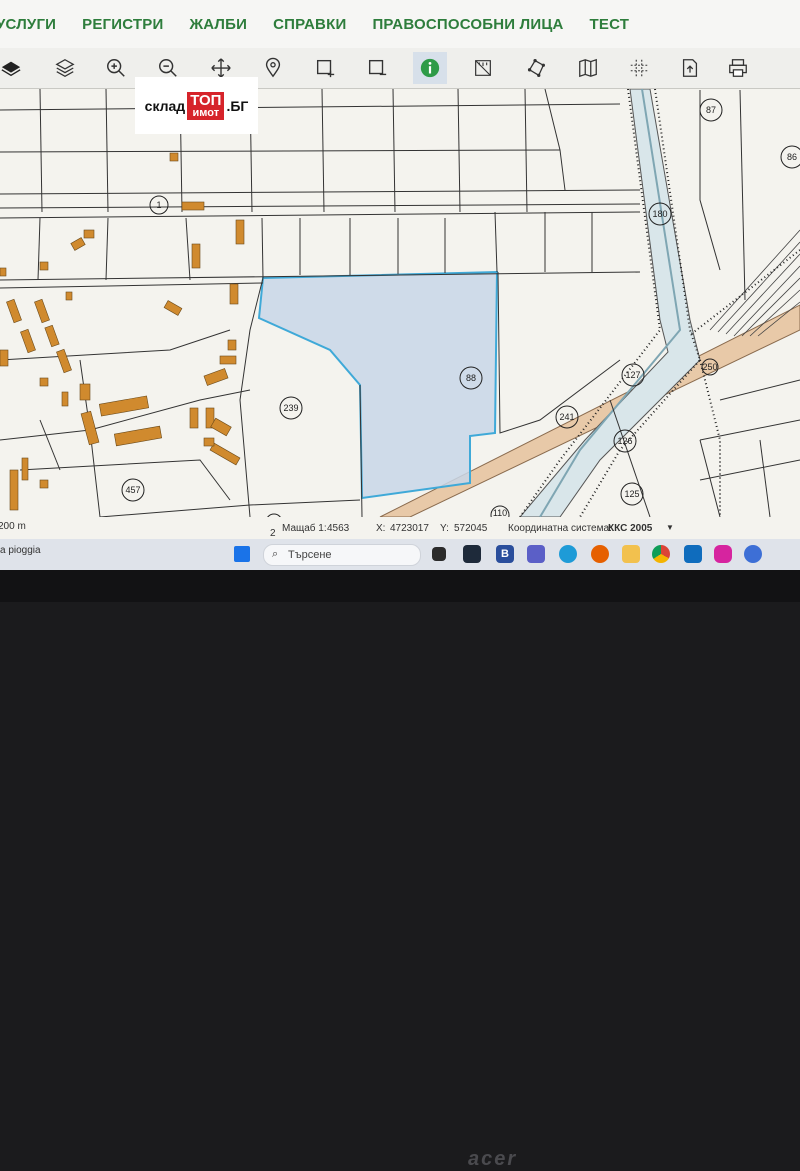 The height and width of the screenshot is (1171, 800). I want to click on map-view-button, so click(588, 68).